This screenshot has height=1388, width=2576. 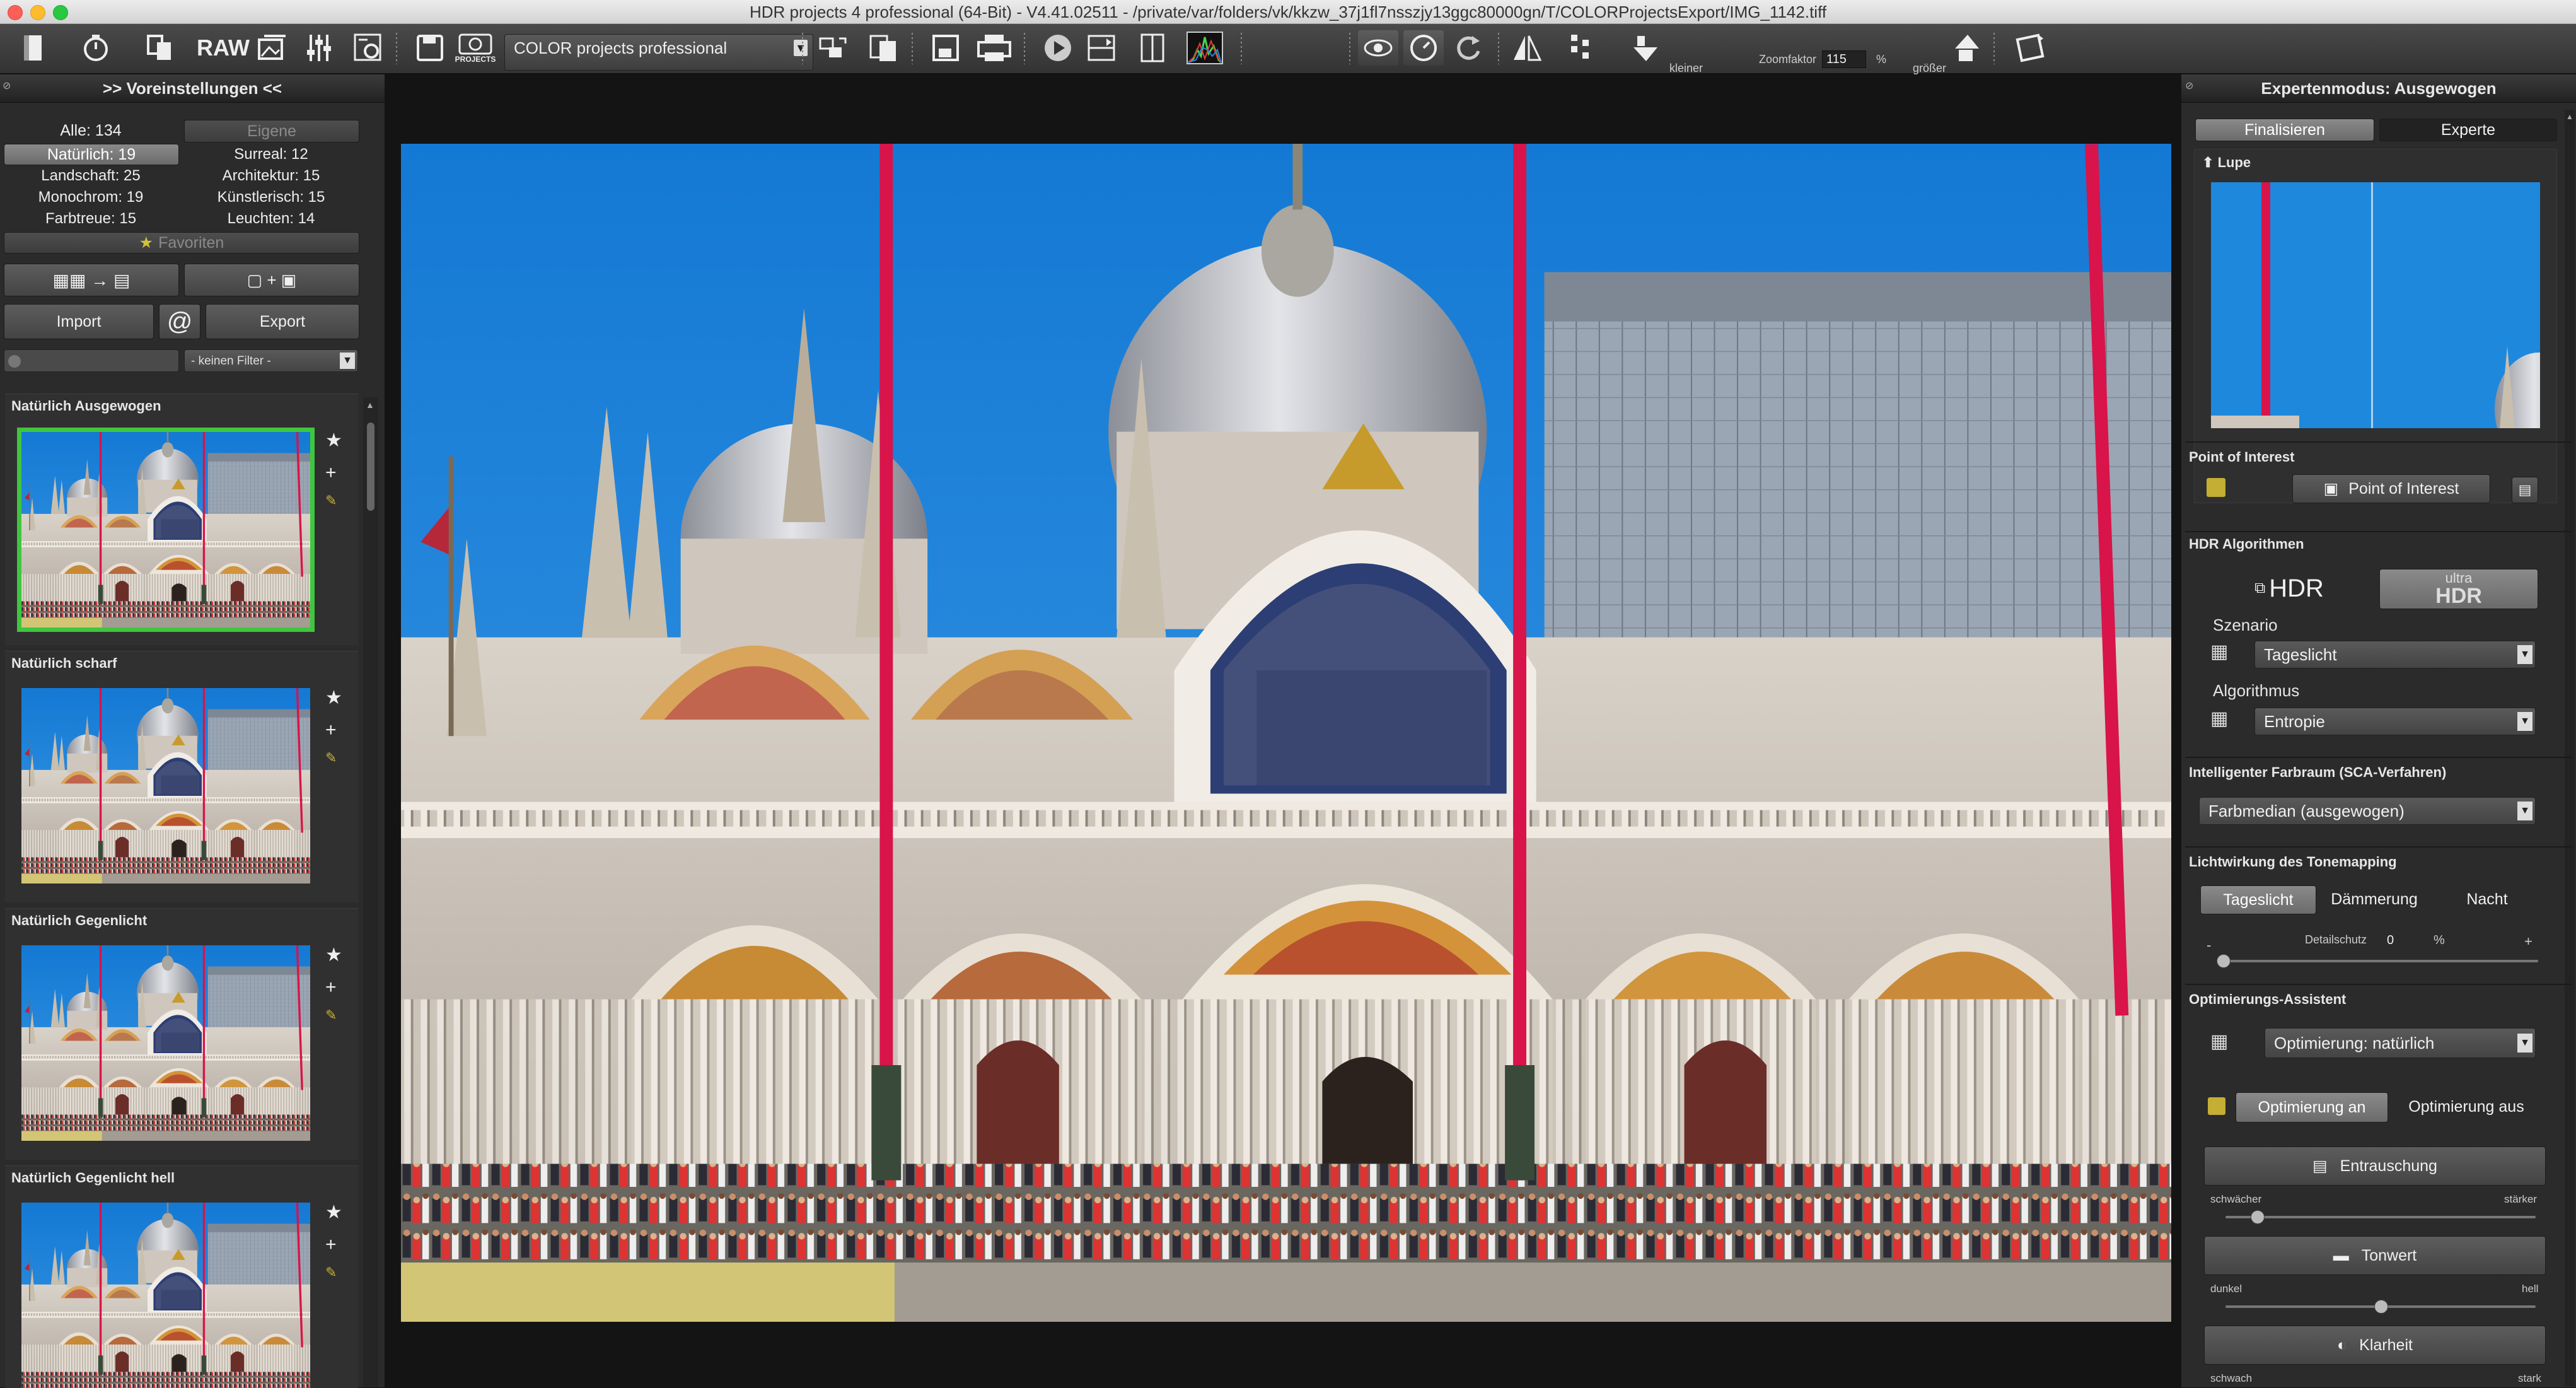 I want to click on mirror-icon, so click(x=1527, y=48).